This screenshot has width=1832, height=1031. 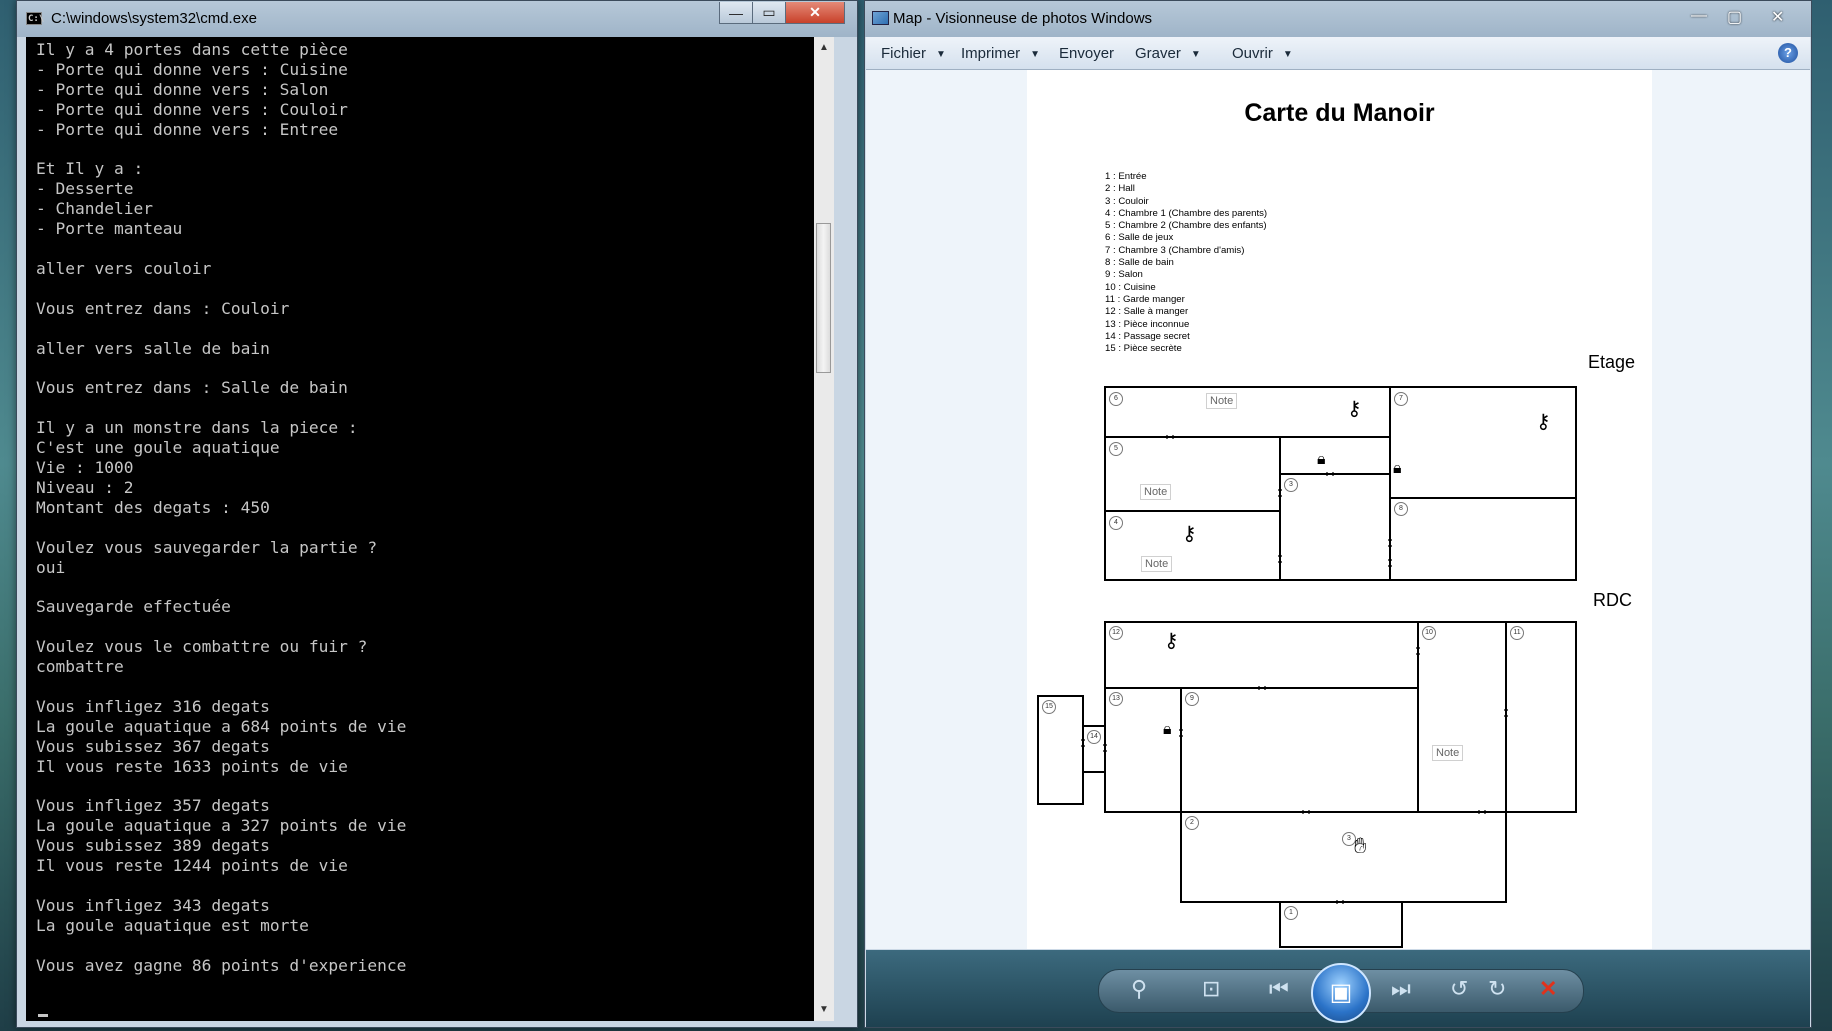 I want to click on cmd-titlebar: C:\ C:\windows\system32\cmd.exe — ▭ ✕, so click(x=437, y=19).